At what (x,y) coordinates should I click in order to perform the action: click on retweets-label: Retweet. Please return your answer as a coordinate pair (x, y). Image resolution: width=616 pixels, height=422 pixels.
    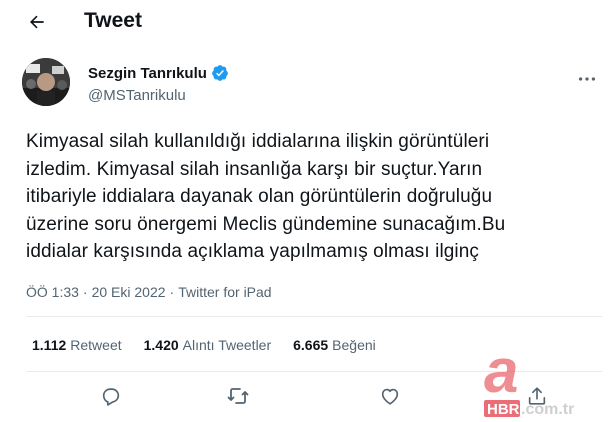
    Looking at the image, I should click on (96, 345).